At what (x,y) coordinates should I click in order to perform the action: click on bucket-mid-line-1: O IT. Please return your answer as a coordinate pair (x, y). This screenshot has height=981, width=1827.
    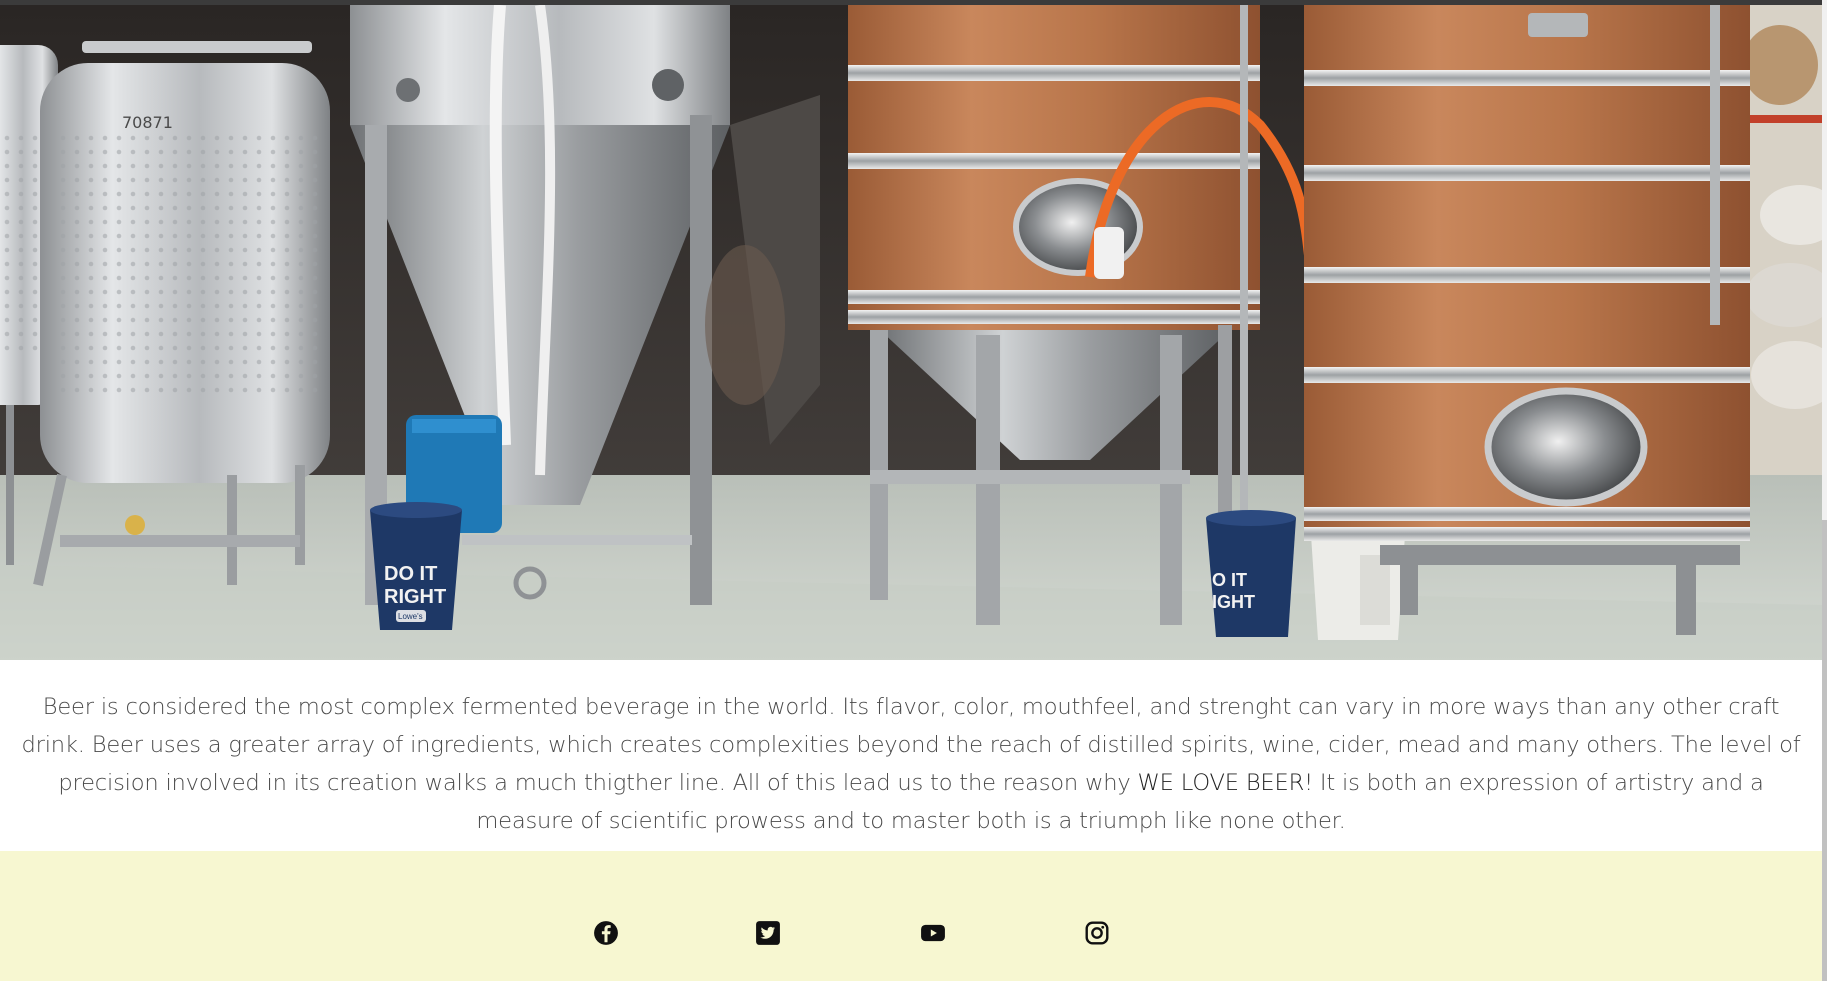
    Looking at the image, I should click on (1229, 580).